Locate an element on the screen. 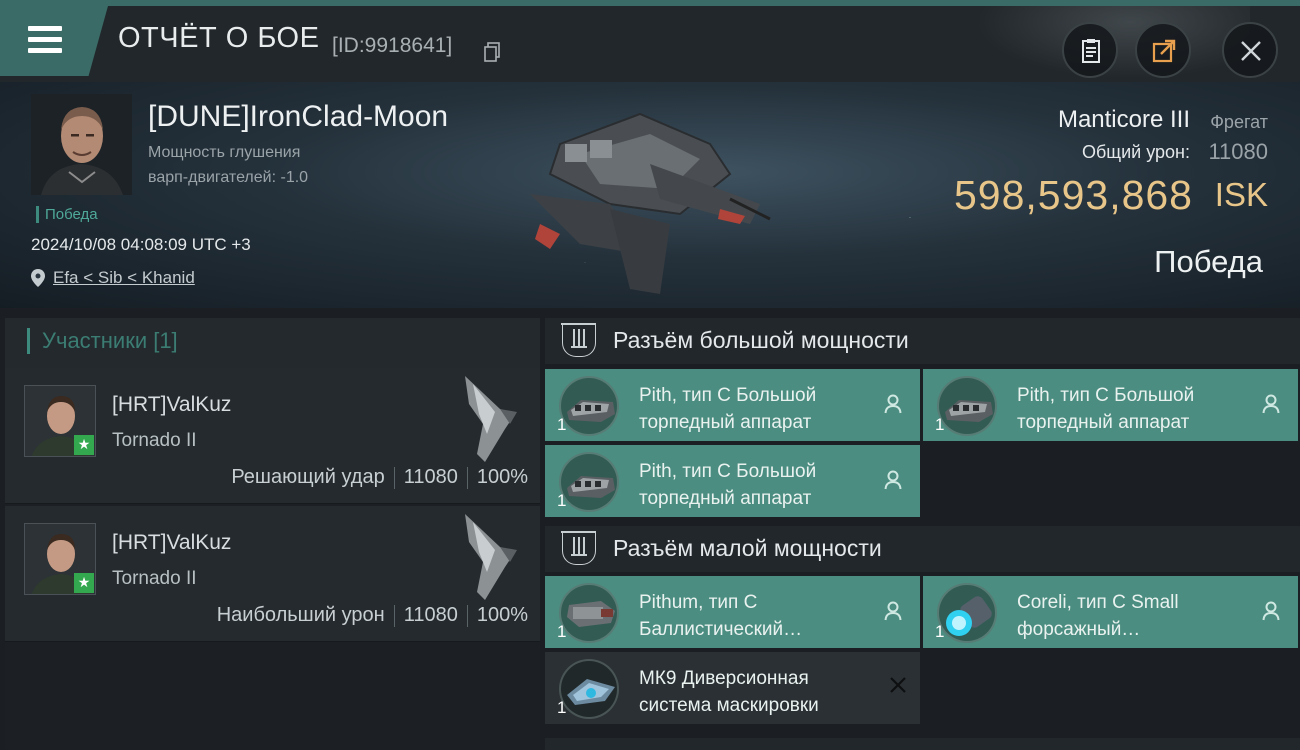  share-icon is located at coordinates (1164, 51).